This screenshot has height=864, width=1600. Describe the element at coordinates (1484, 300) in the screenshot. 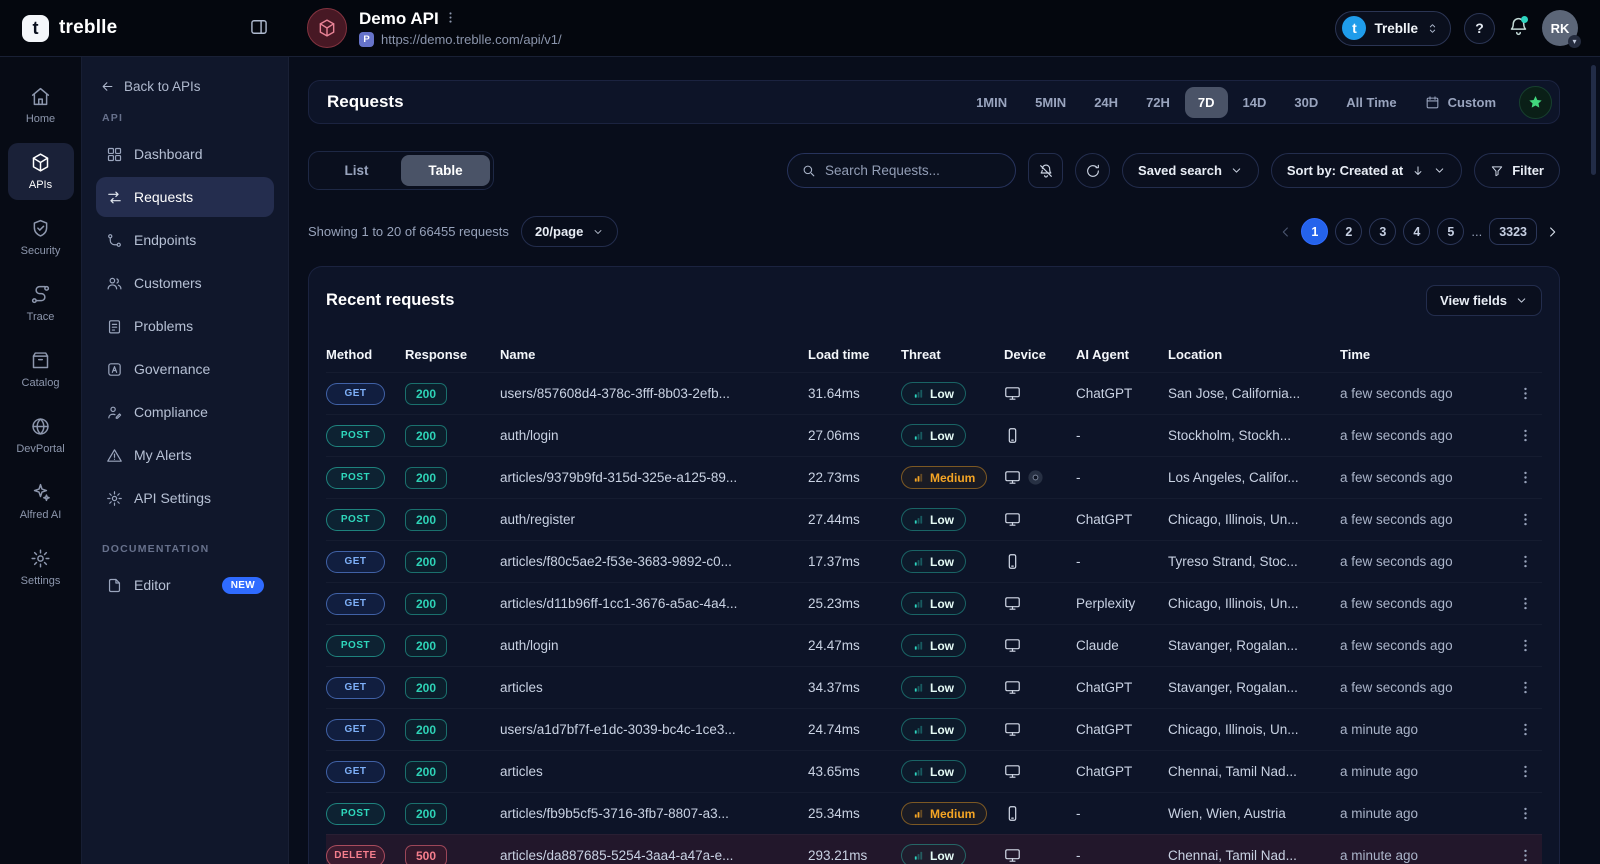

I see `view-fields-button: View fields` at that location.